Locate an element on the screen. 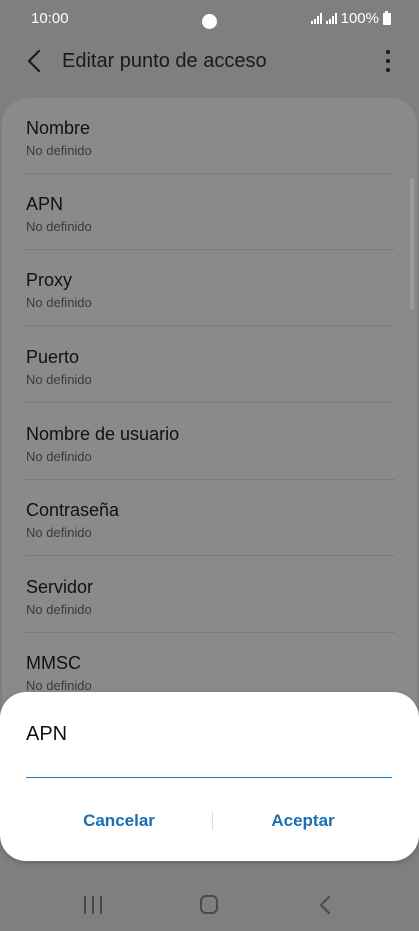  setting-puerto: Puerto No definido is located at coordinates (209, 365).